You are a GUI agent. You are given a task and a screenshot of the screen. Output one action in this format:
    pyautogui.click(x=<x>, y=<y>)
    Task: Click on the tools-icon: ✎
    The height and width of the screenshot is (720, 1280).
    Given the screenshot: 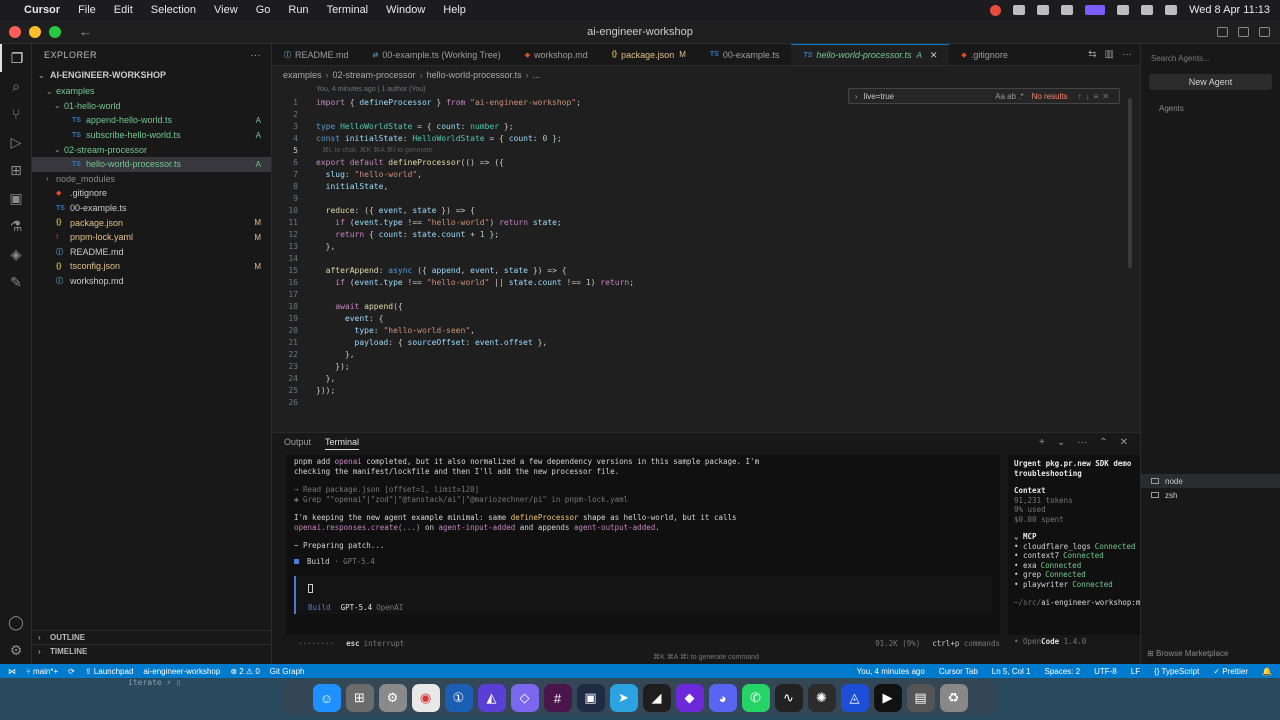 What is the action you would take?
    pyautogui.click(x=16, y=282)
    